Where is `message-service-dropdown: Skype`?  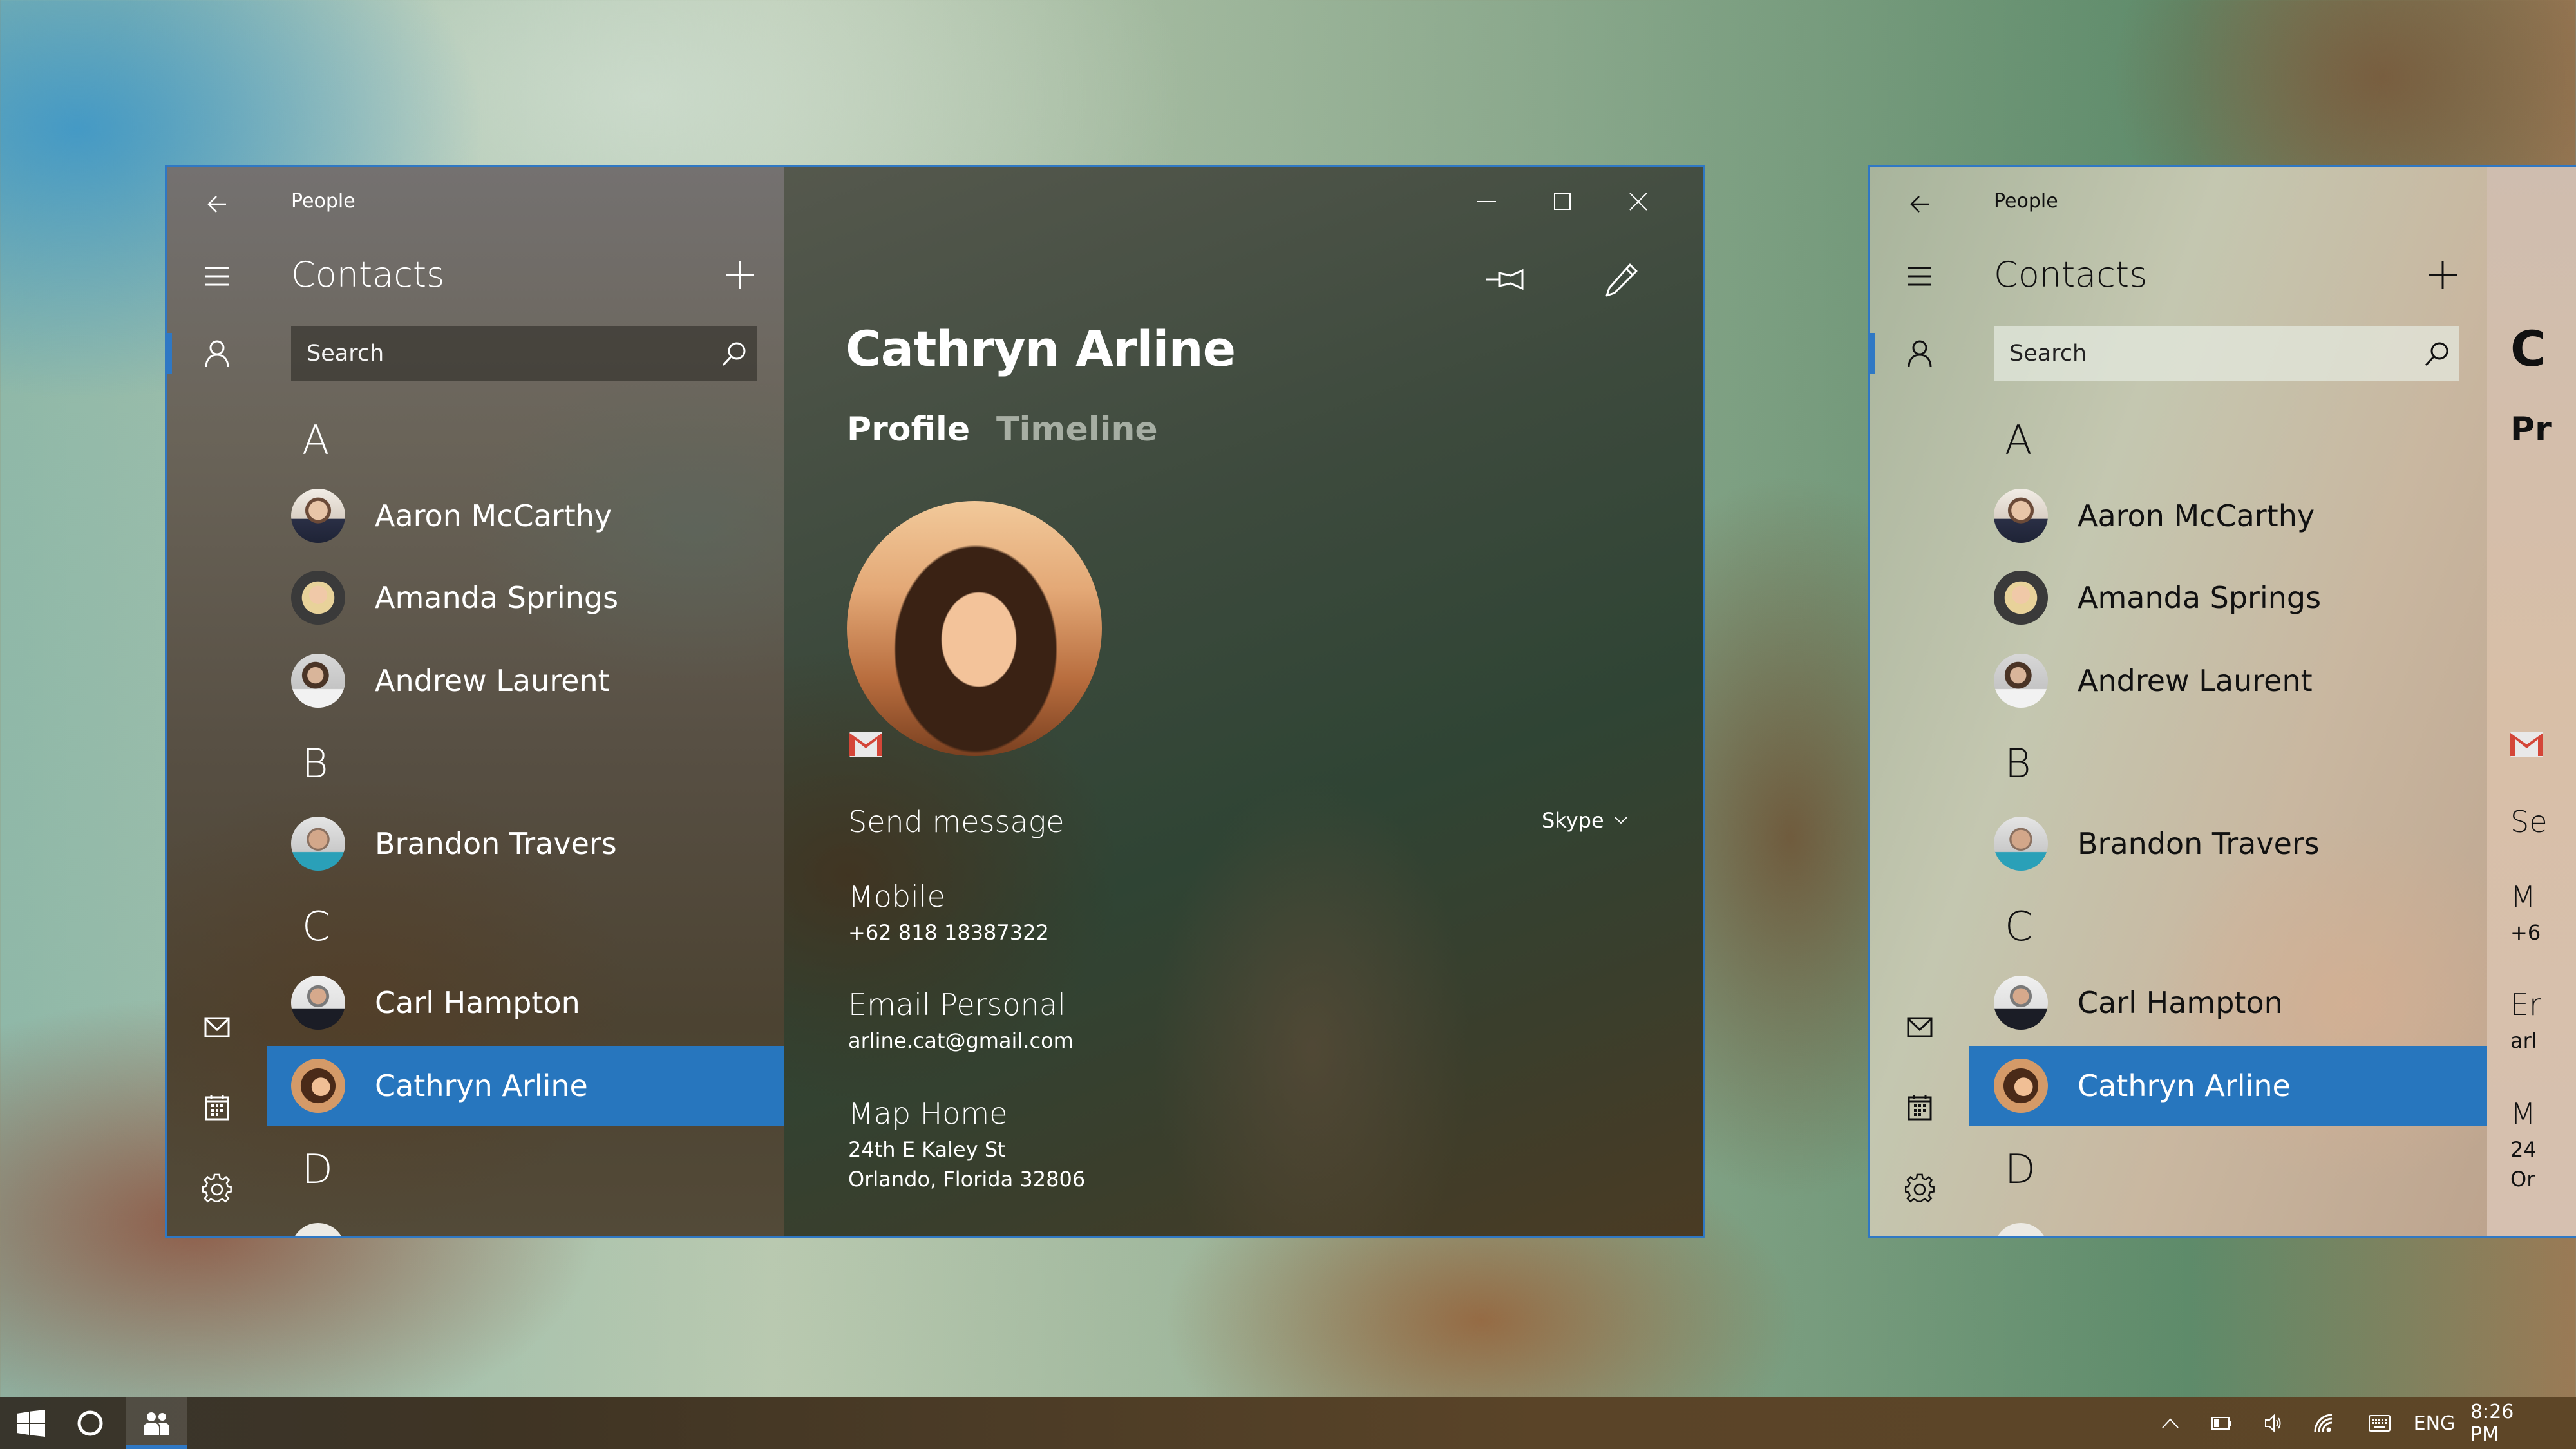
message-service-dropdown: Skype is located at coordinates (1585, 820).